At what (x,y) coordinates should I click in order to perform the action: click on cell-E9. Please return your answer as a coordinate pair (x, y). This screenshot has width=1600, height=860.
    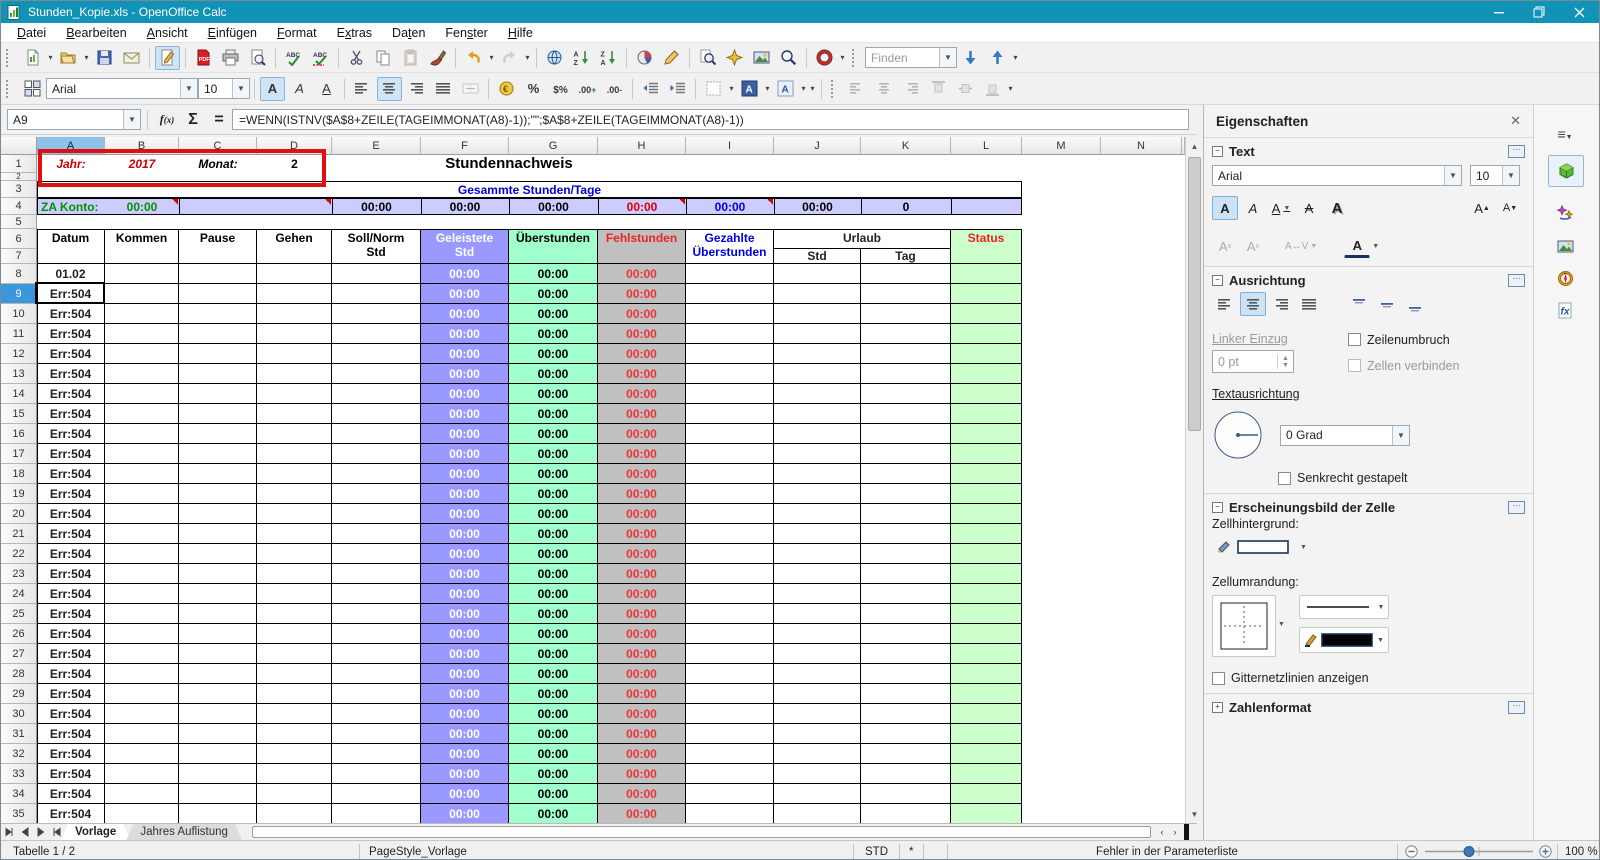
    Looking at the image, I should click on (376, 294).